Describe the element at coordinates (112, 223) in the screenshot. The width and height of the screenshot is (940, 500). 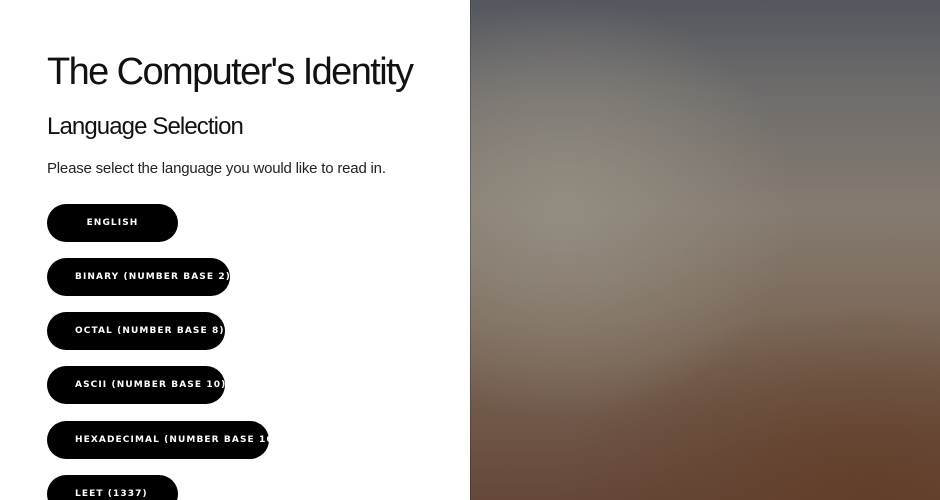
I see `english-button: ENGLISH` at that location.